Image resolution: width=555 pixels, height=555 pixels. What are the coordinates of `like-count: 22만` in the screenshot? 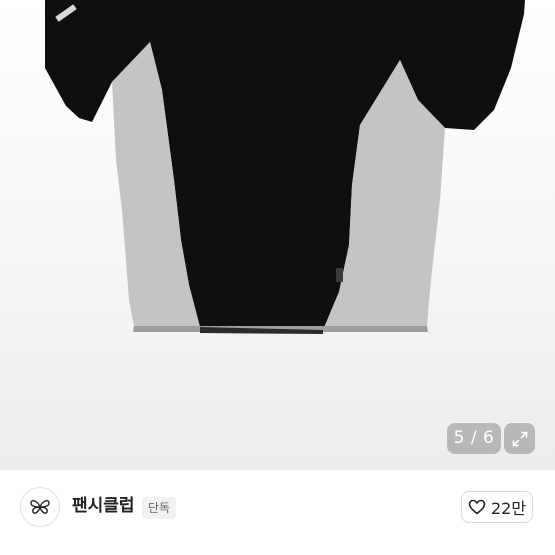 It's located at (508, 508).